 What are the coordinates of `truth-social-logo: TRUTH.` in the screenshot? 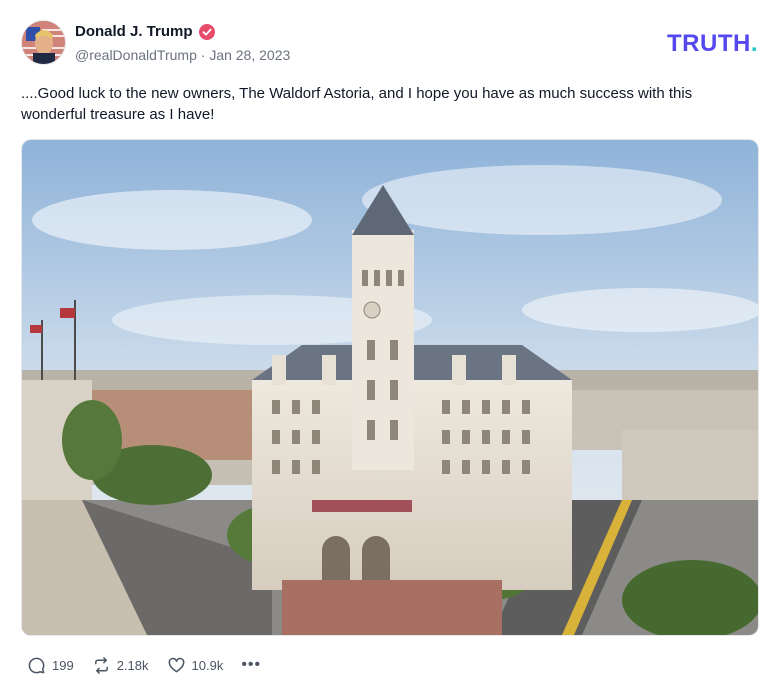 It's located at (712, 44).